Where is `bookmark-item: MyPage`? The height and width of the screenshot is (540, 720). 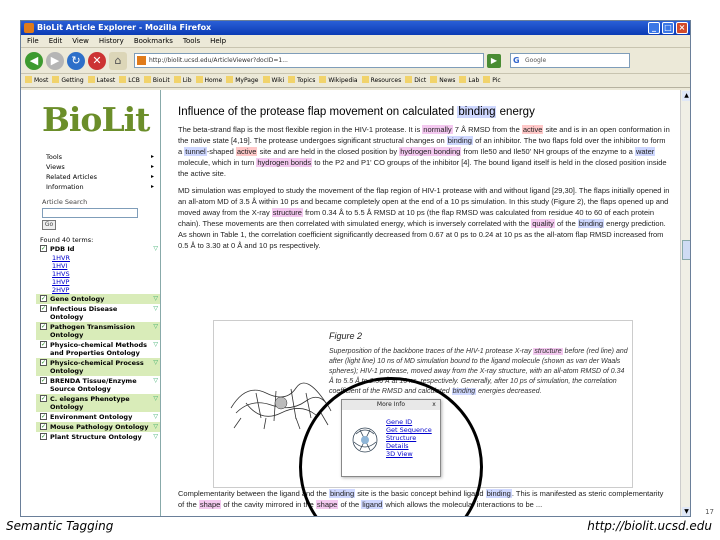
bookmark-item: MyPage is located at coordinates (242, 80).